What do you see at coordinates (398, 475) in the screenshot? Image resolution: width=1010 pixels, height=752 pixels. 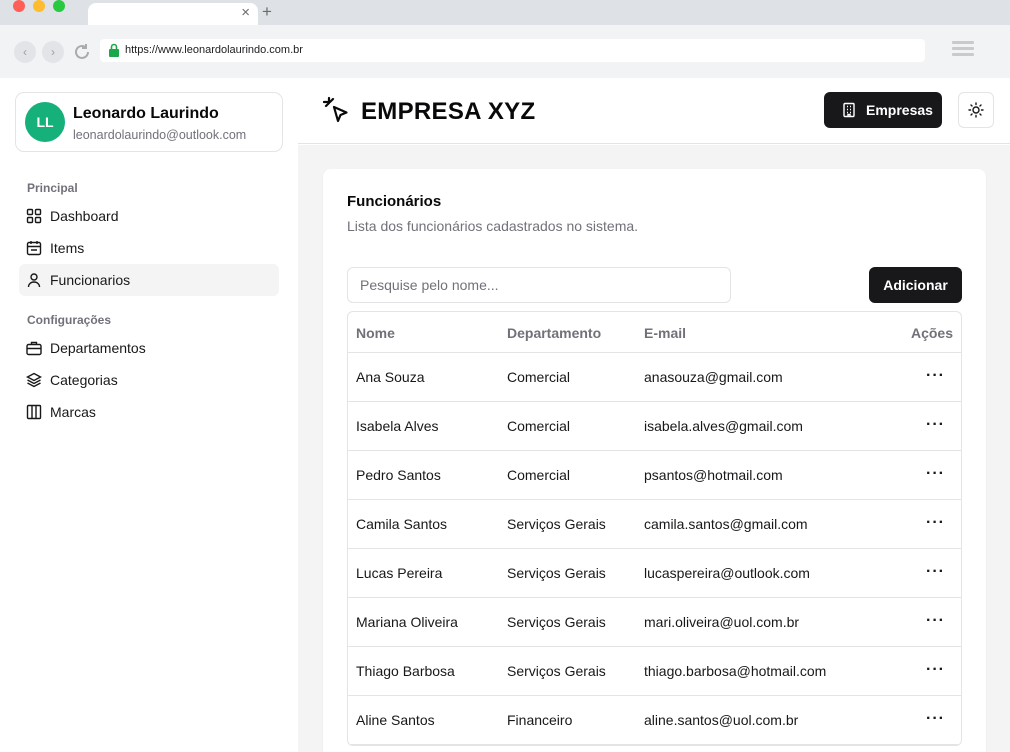 I see `cell-nome: Pedro Santos` at bounding box center [398, 475].